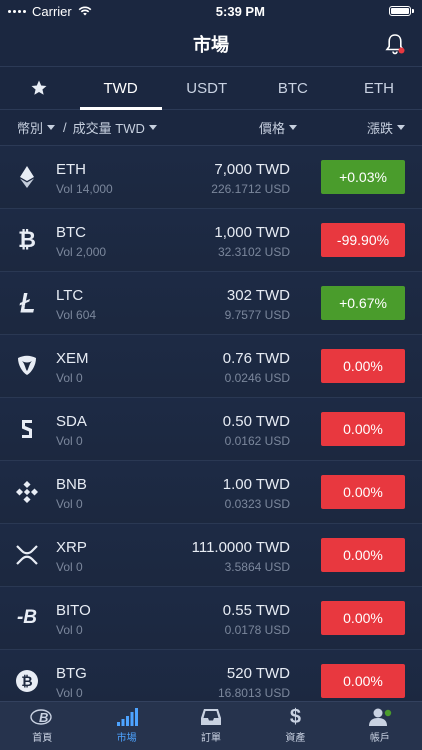 This screenshot has width=422, height=750. I want to click on sort-price: 價格, so click(278, 127).